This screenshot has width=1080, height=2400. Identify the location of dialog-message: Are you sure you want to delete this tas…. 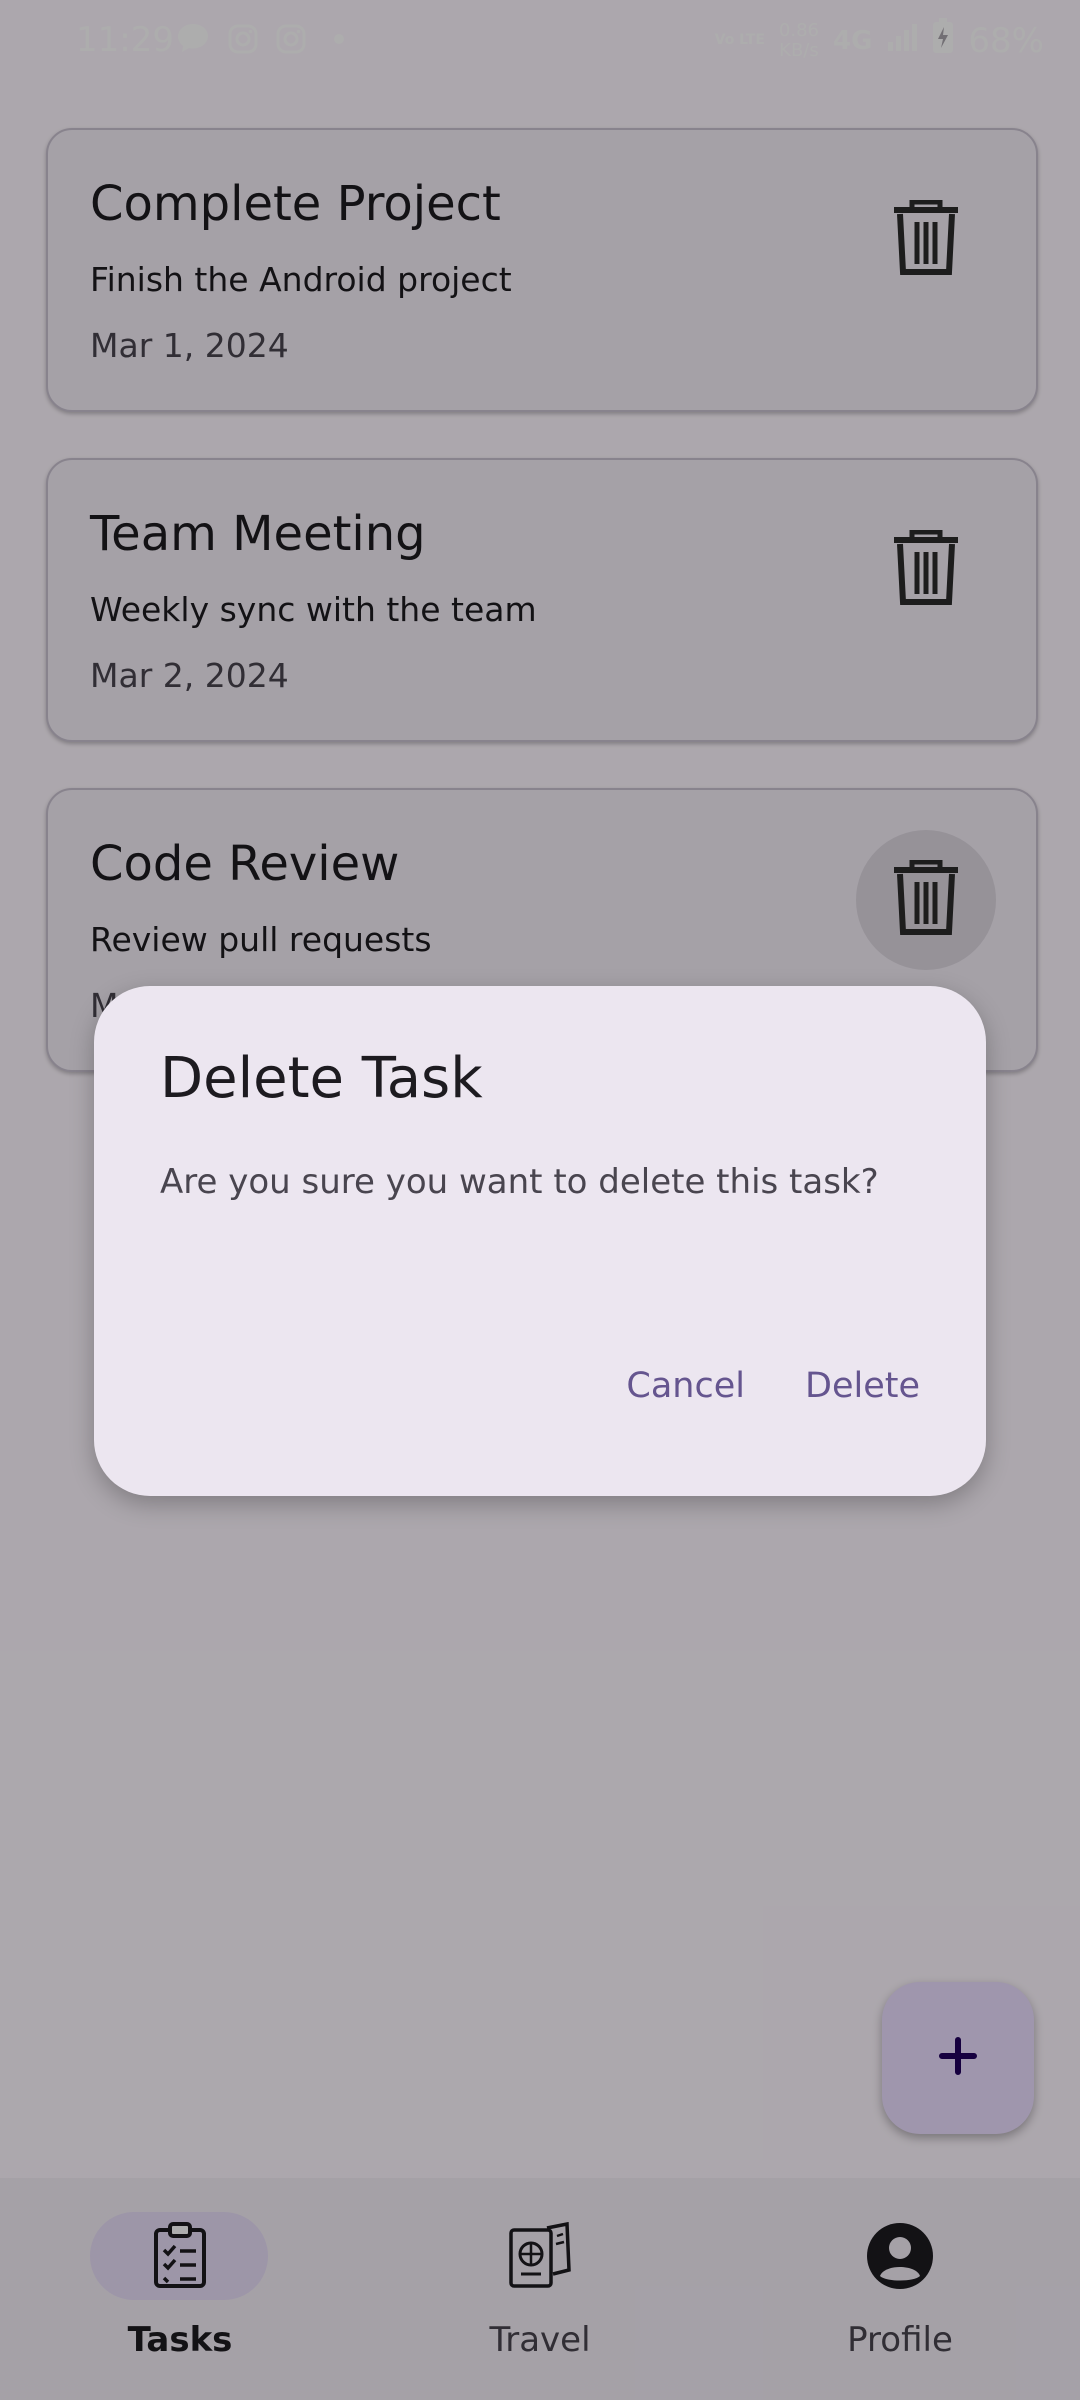
(519, 1182).